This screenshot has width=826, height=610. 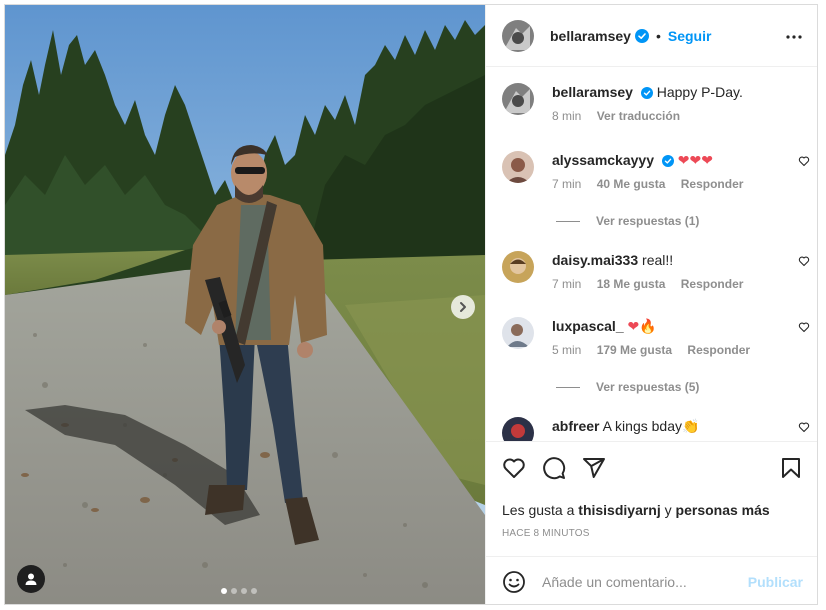 I want to click on liked-by-others: personas más, so click(x=723, y=510).